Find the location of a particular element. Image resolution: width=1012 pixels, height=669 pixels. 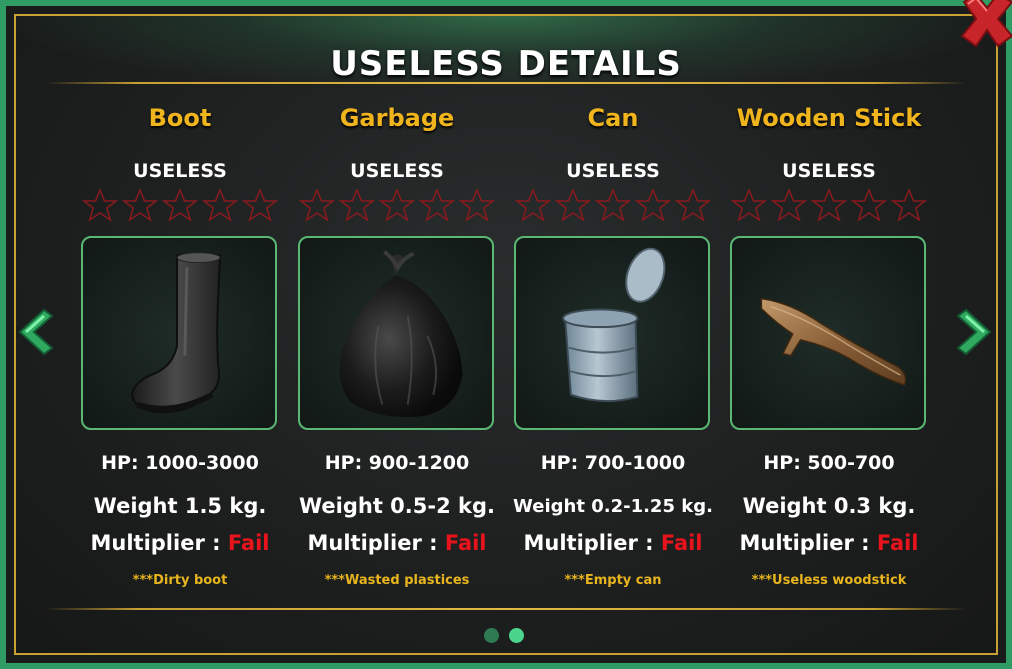

item-hp: HP: 700-1000 is located at coordinates (613, 463).